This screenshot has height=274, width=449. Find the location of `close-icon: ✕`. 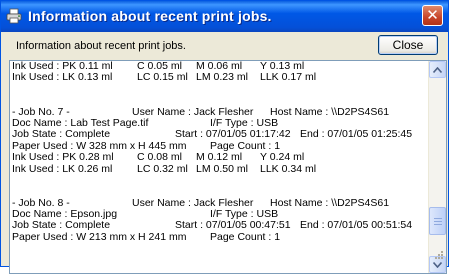

close-icon: ✕ is located at coordinates (432, 15).